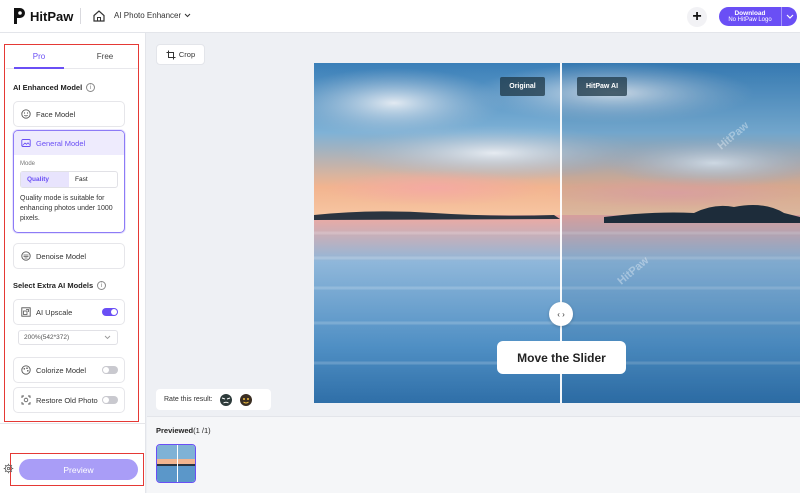 The width and height of the screenshot is (800, 493). What do you see at coordinates (8, 468) in the screenshot?
I see `gear-icon` at bounding box center [8, 468].